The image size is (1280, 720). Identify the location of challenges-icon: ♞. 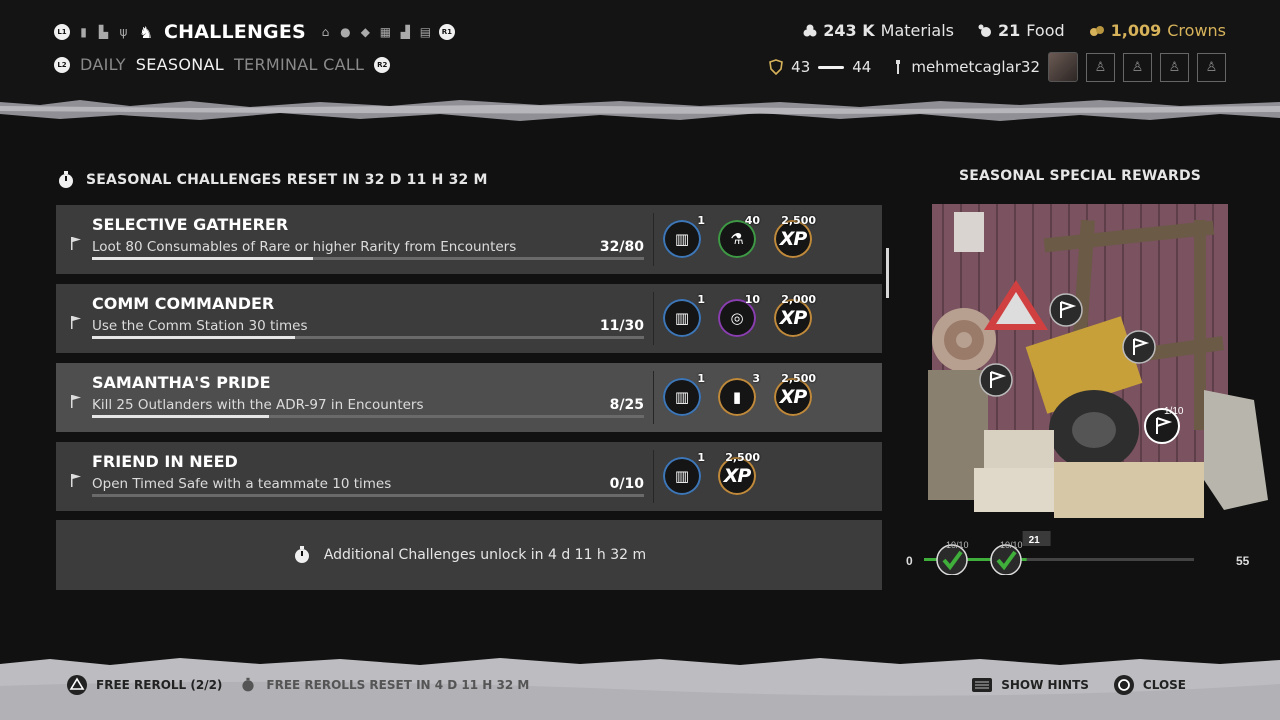
(146, 32).